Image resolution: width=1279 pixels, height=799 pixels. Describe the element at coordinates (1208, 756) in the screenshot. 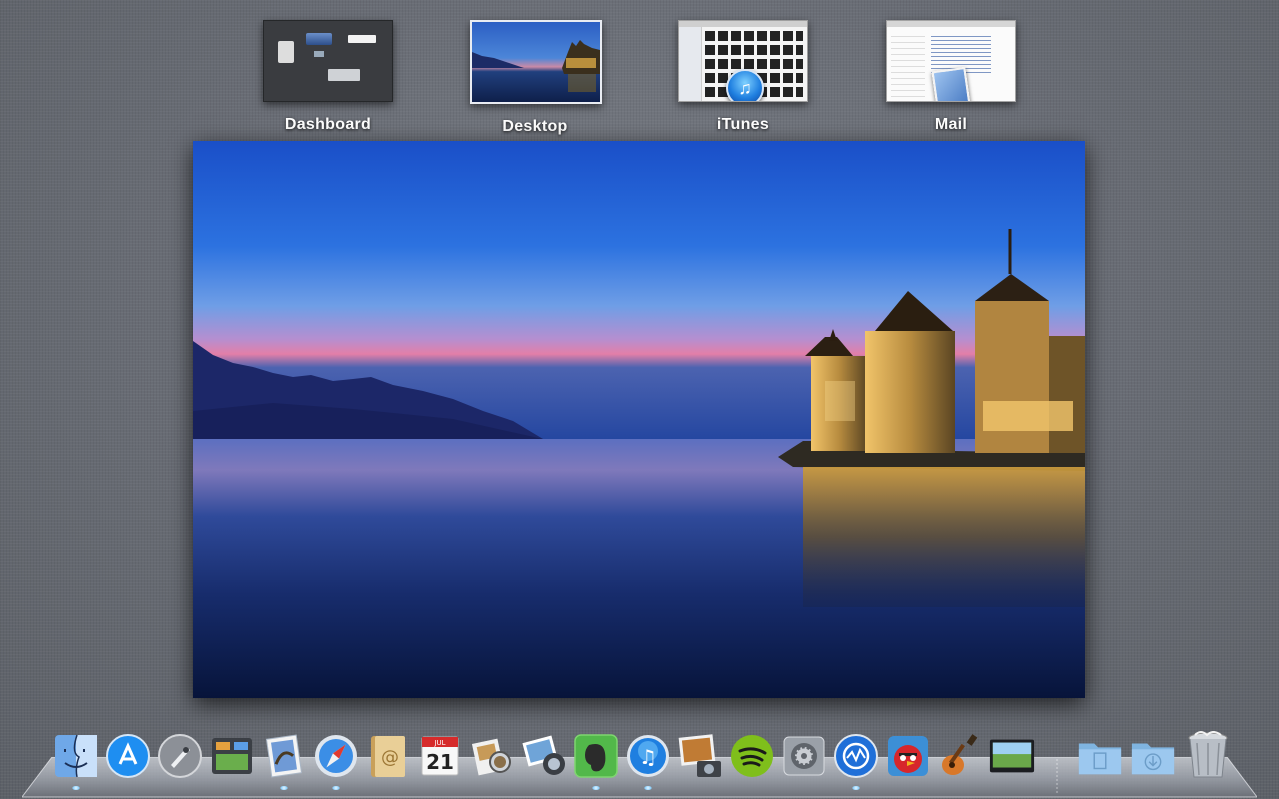

I see `trash-icon` at that location.